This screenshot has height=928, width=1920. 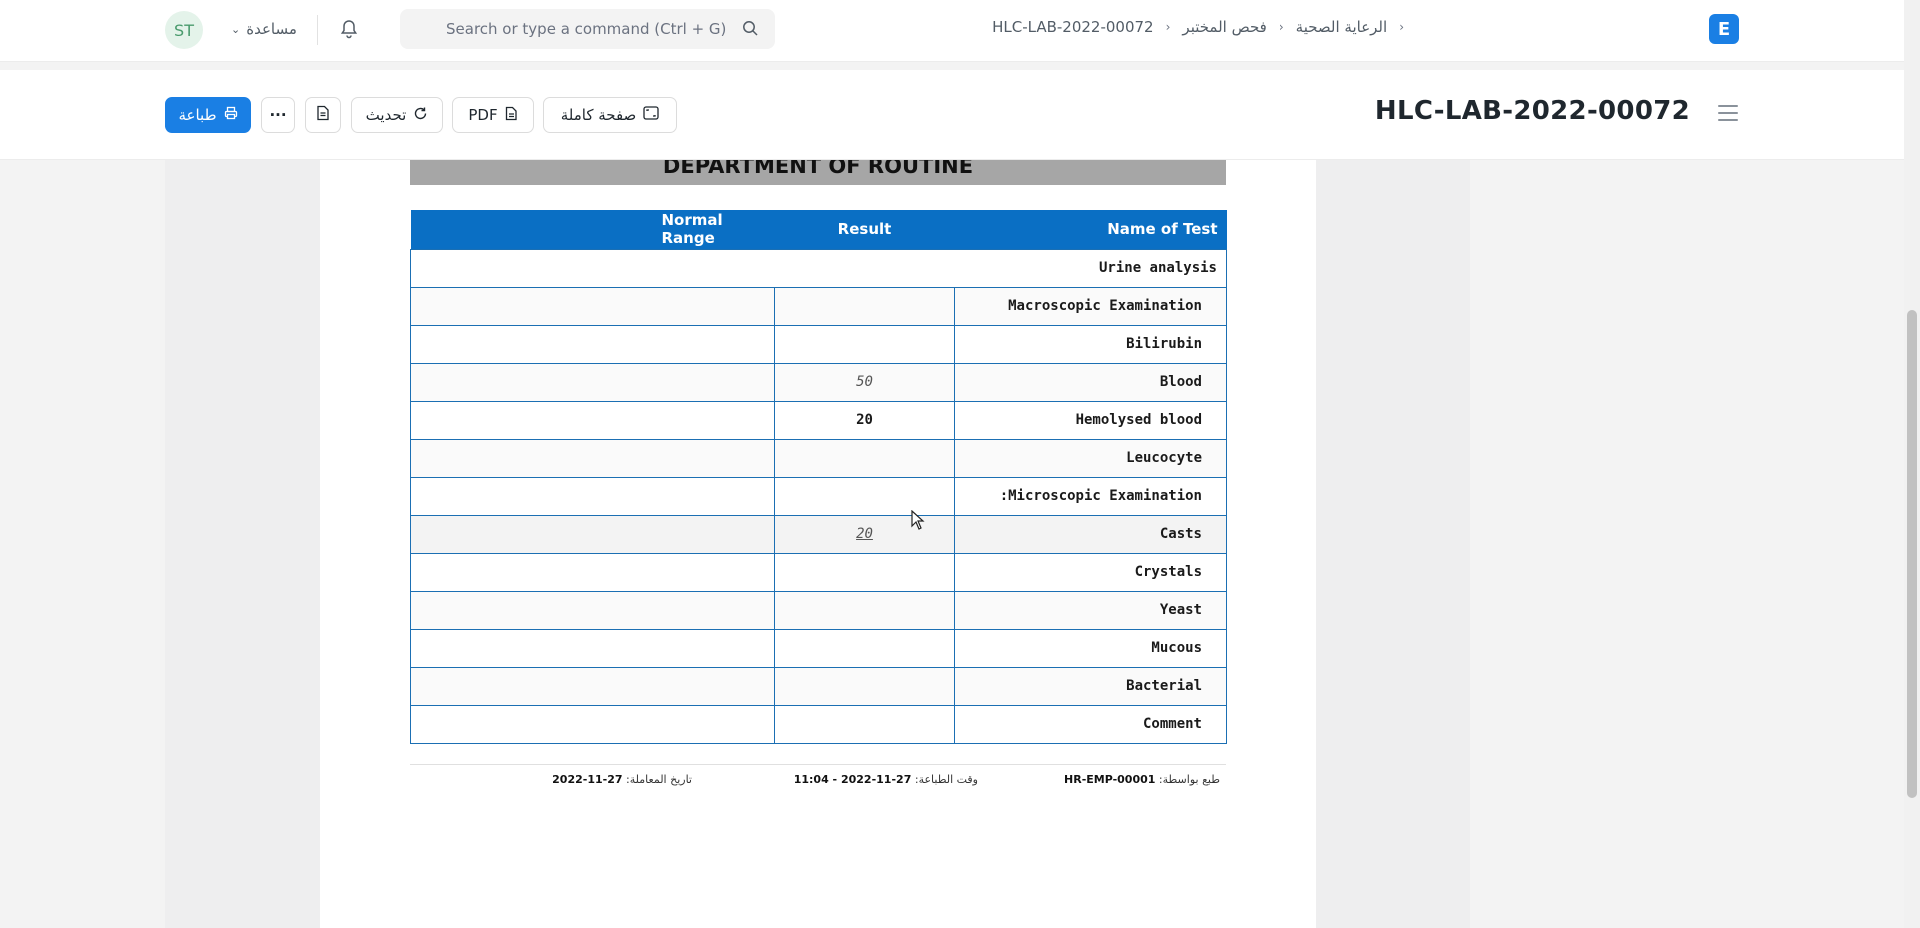 What do you see at coordinates (1090, 344) in the screenshot?
I see `test-name: Bilirubin` at bounding box center [1090, 344].